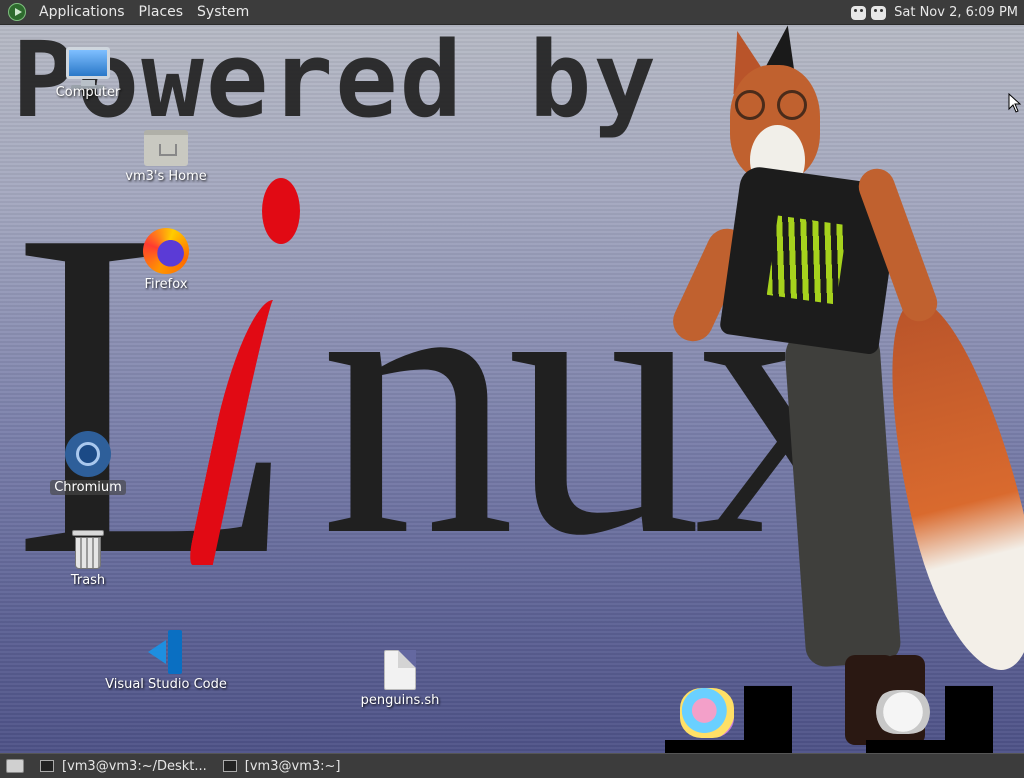  What do you see at coordinates (903, 712) in the screenshot?
I see `polar-bear-creature-icon` at bounding box center [903, 712].